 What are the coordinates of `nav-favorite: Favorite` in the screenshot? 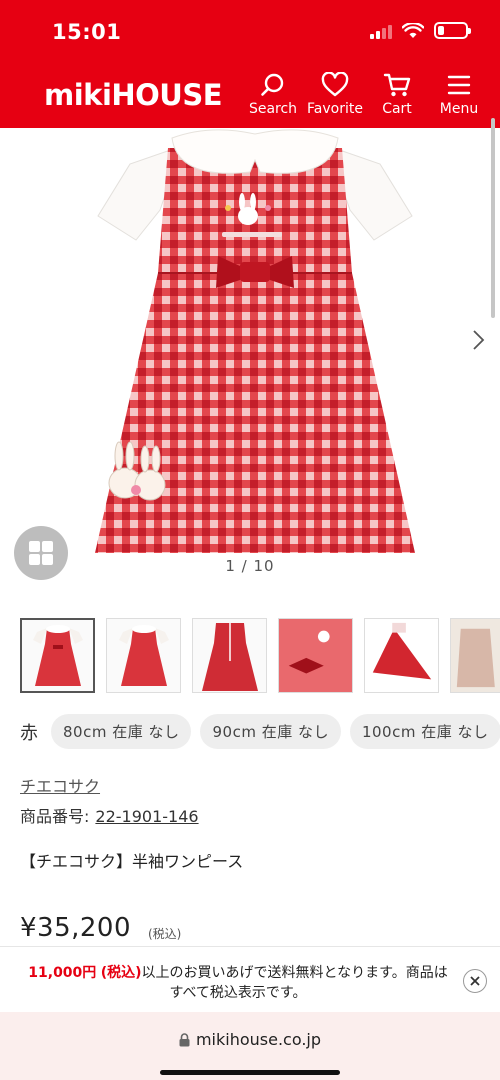 It's located at (335, 94).